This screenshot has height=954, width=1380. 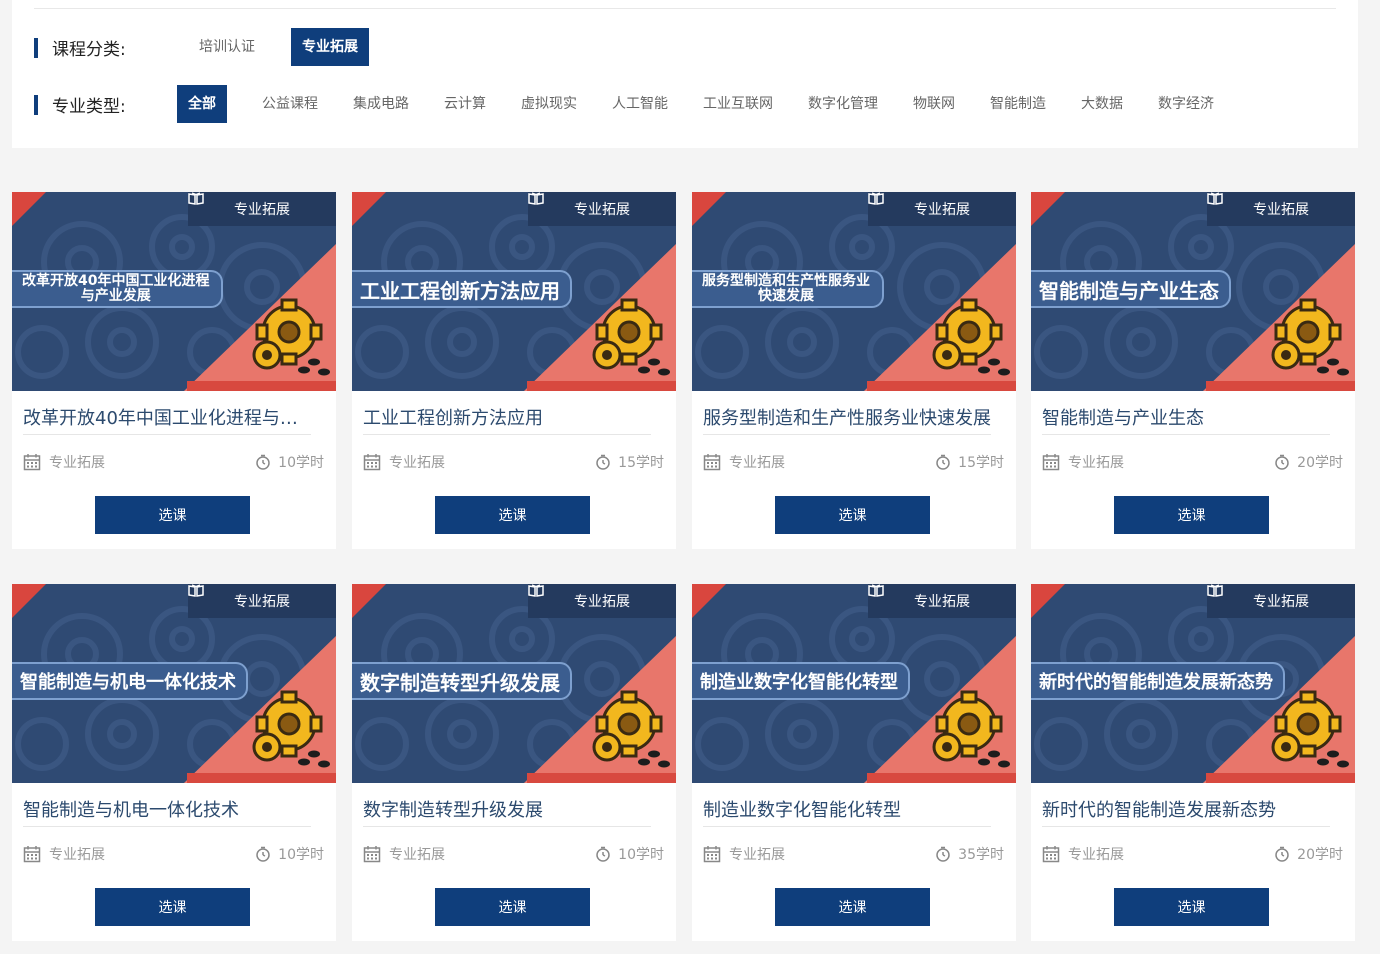 What do you see at coordinates (330, 47) in the screenshot?
I see `category-option-professional-expansion: 专业拓展` at bounding box center [330, 47].